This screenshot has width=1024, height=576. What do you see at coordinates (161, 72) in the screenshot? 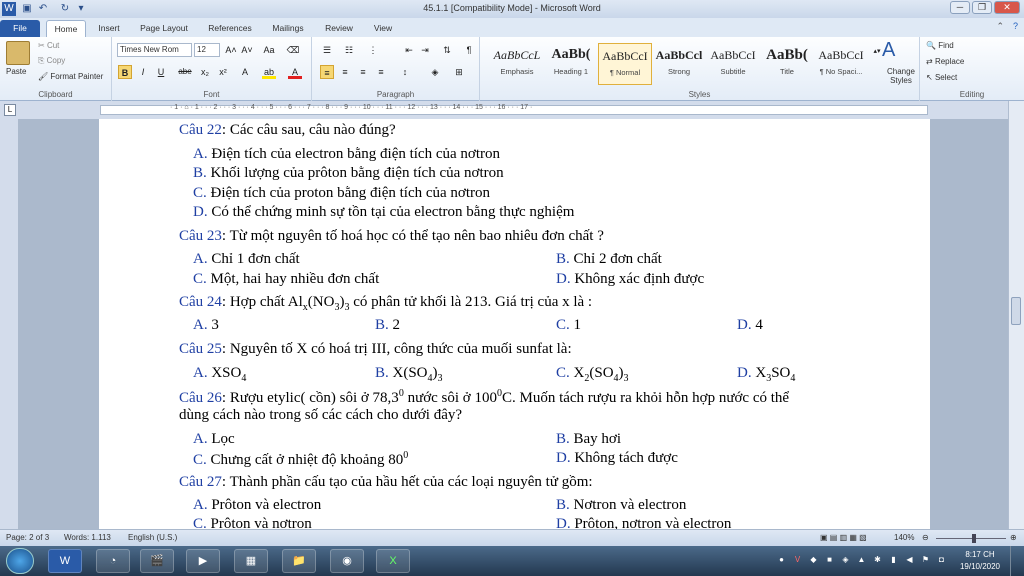
I see `underline-button: U` at bounding box center [161, 72].